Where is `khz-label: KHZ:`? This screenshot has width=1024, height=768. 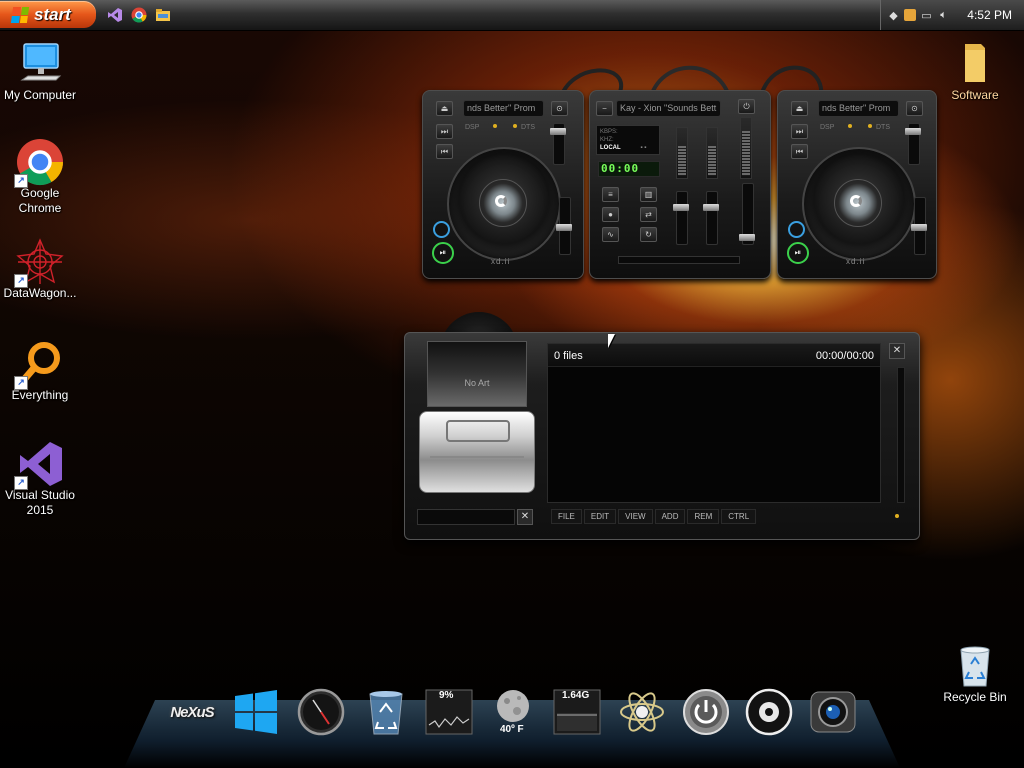
khz-label: KHZ: is located at coordinates (607, 140).